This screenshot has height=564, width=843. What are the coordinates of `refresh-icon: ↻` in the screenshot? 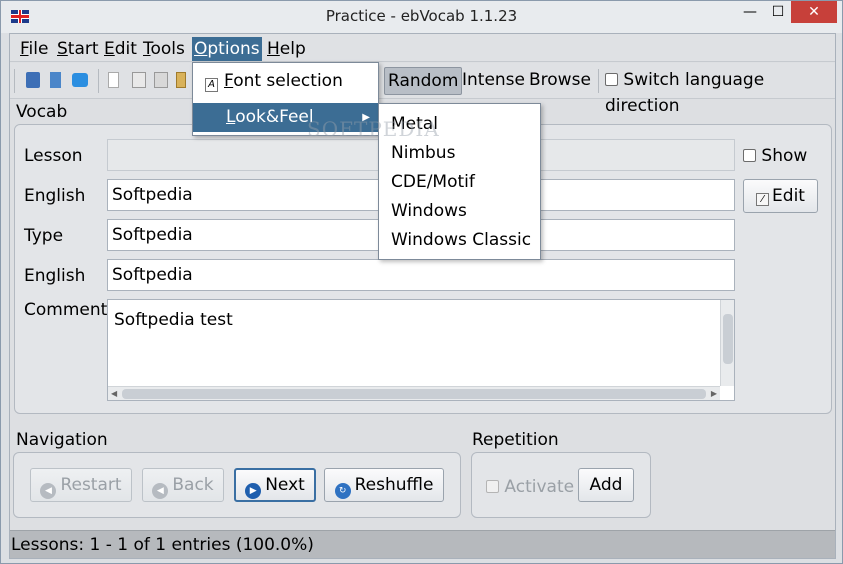 It's located at (342, 491).